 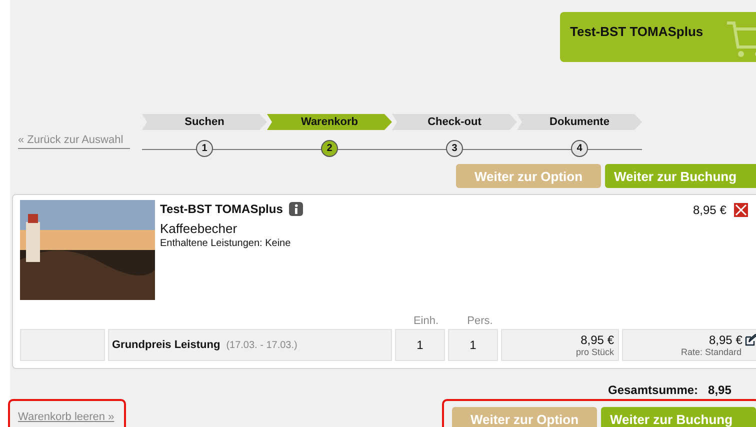 What do you see at coordinates (725, 340) in the screenshot?
I see `total-price: 8,95 €` at bounding box center [725, 340].